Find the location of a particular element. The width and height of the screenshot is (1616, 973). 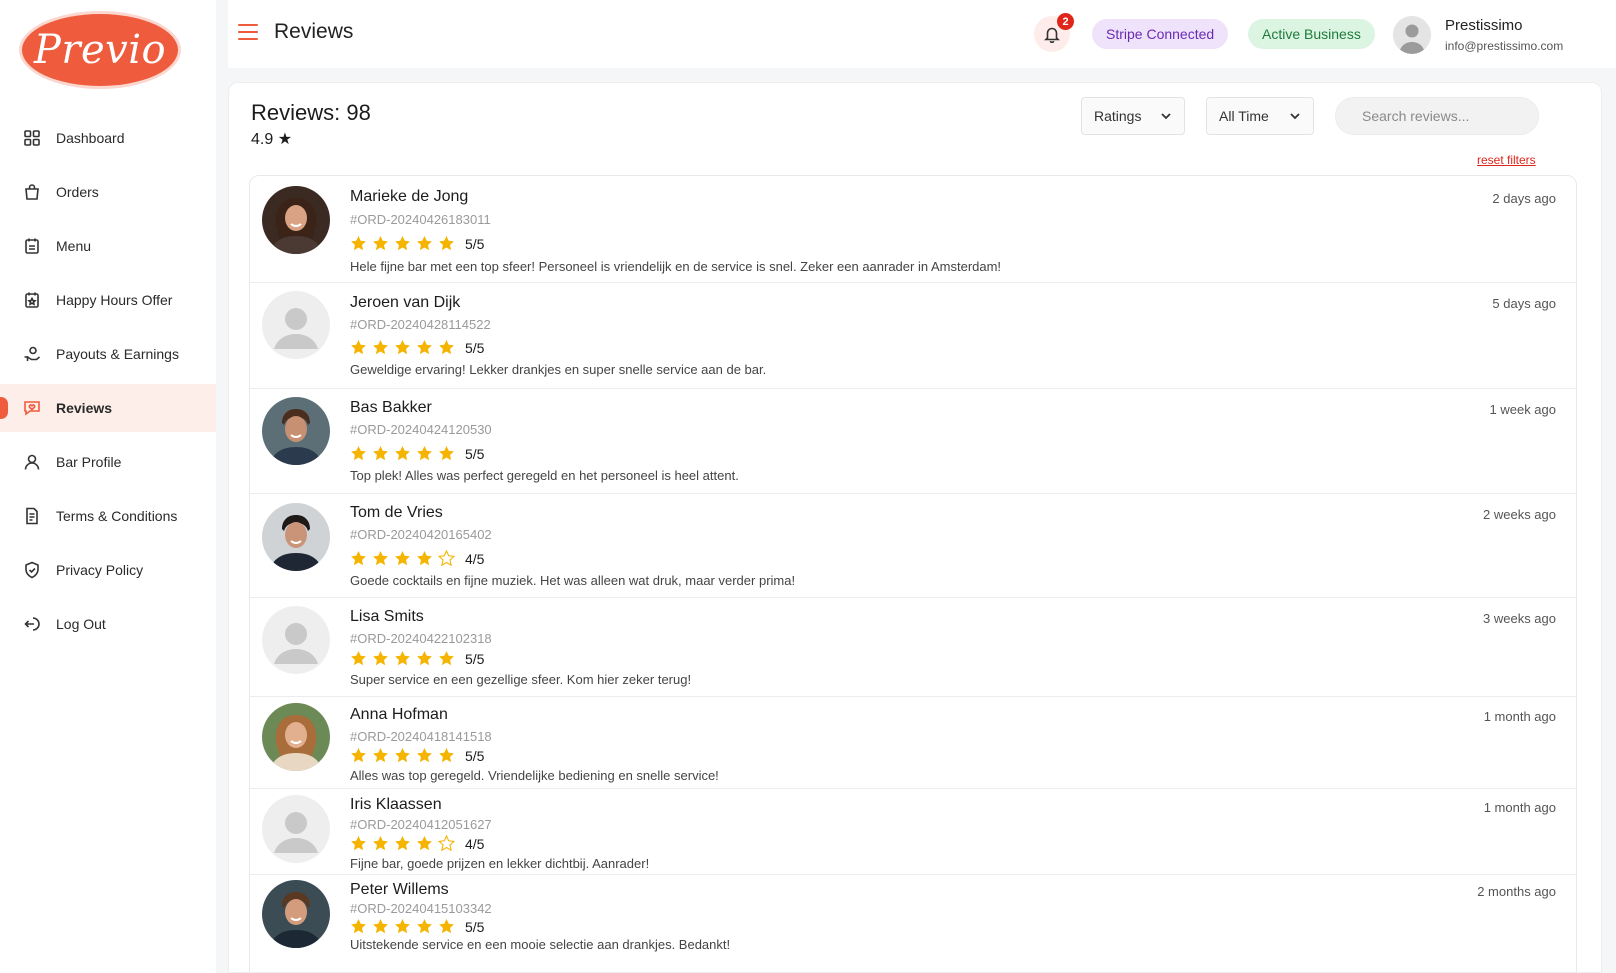

chevron-down-icon is located at coordinates (1295, 116).